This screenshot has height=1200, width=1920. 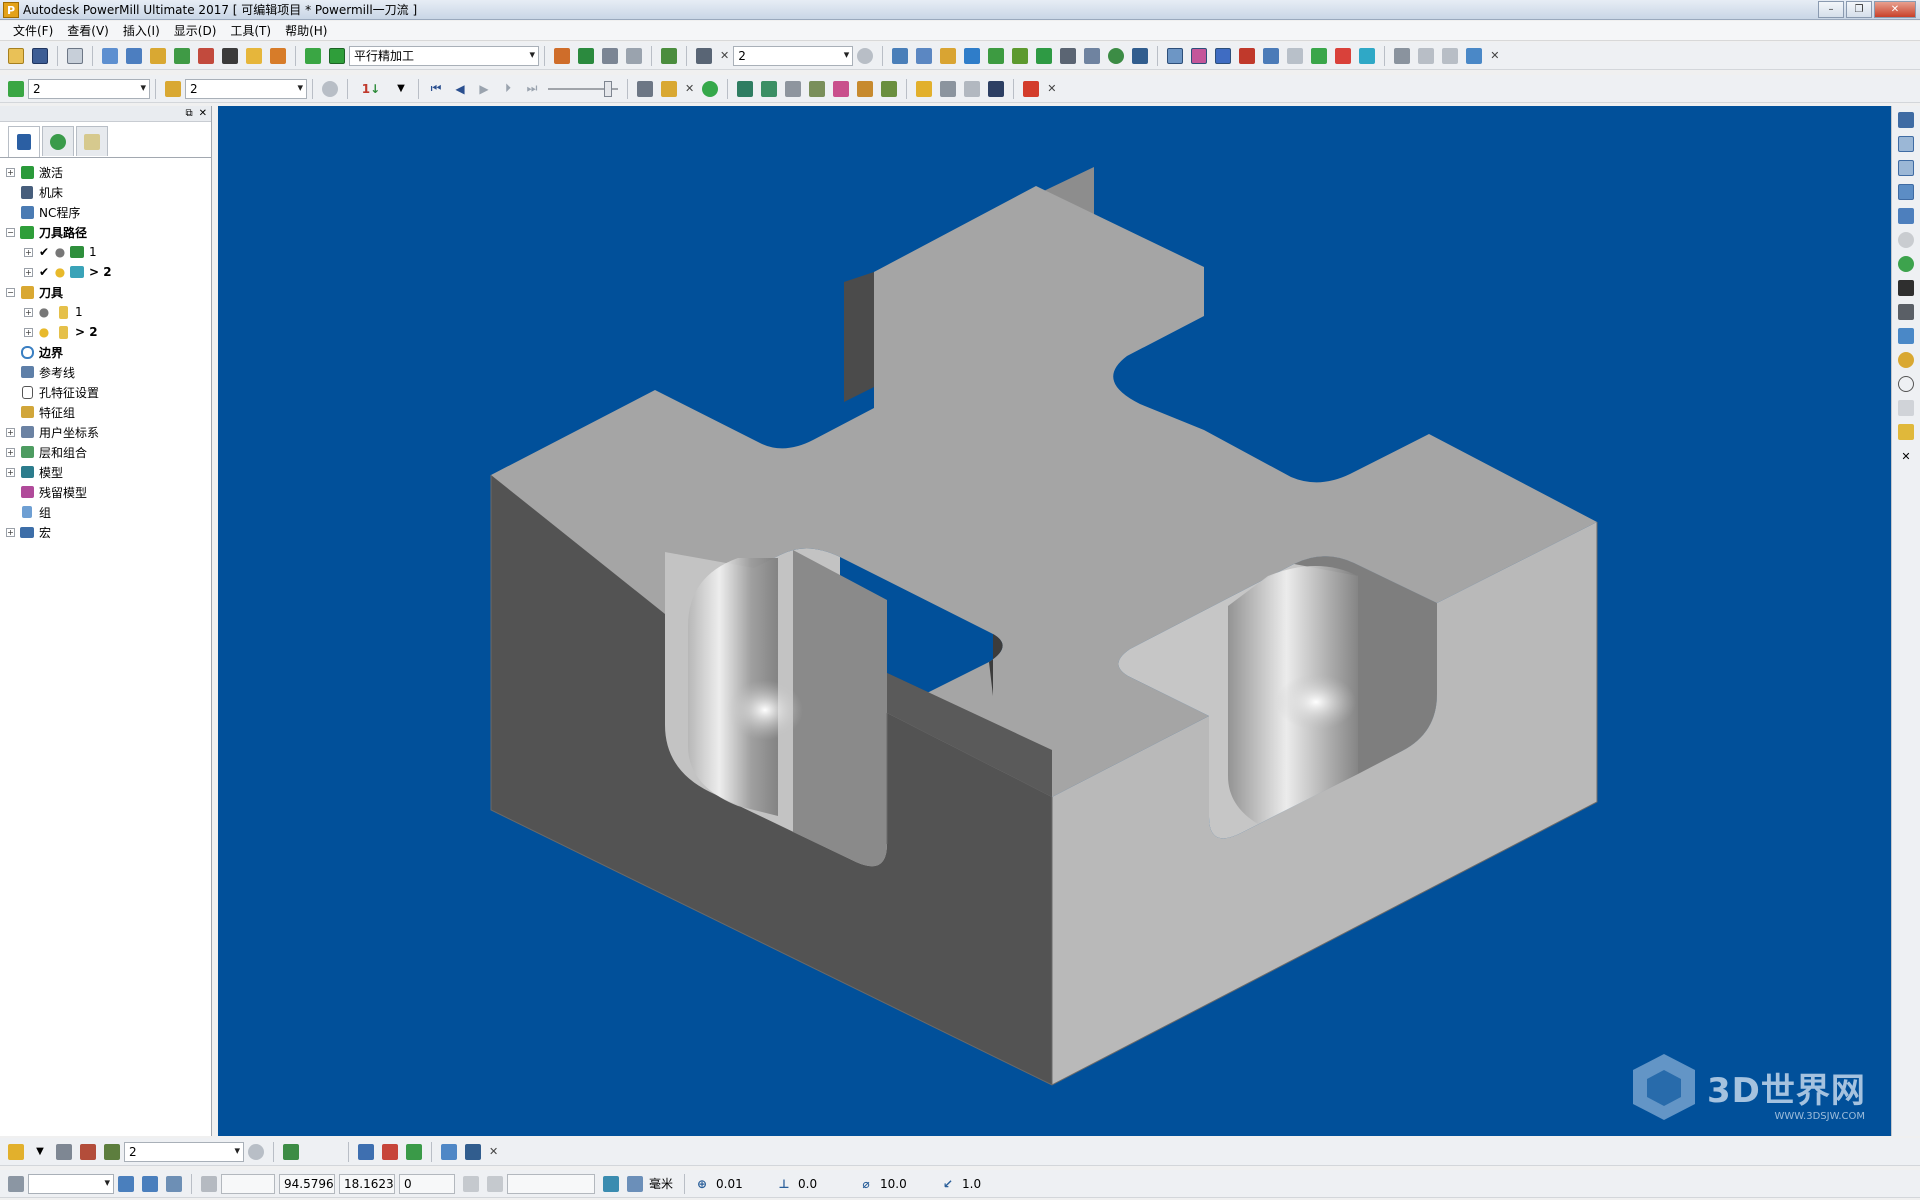 I want to click on tree-item-toolpaths: − 刀具路径, so click(x=108, y=232).